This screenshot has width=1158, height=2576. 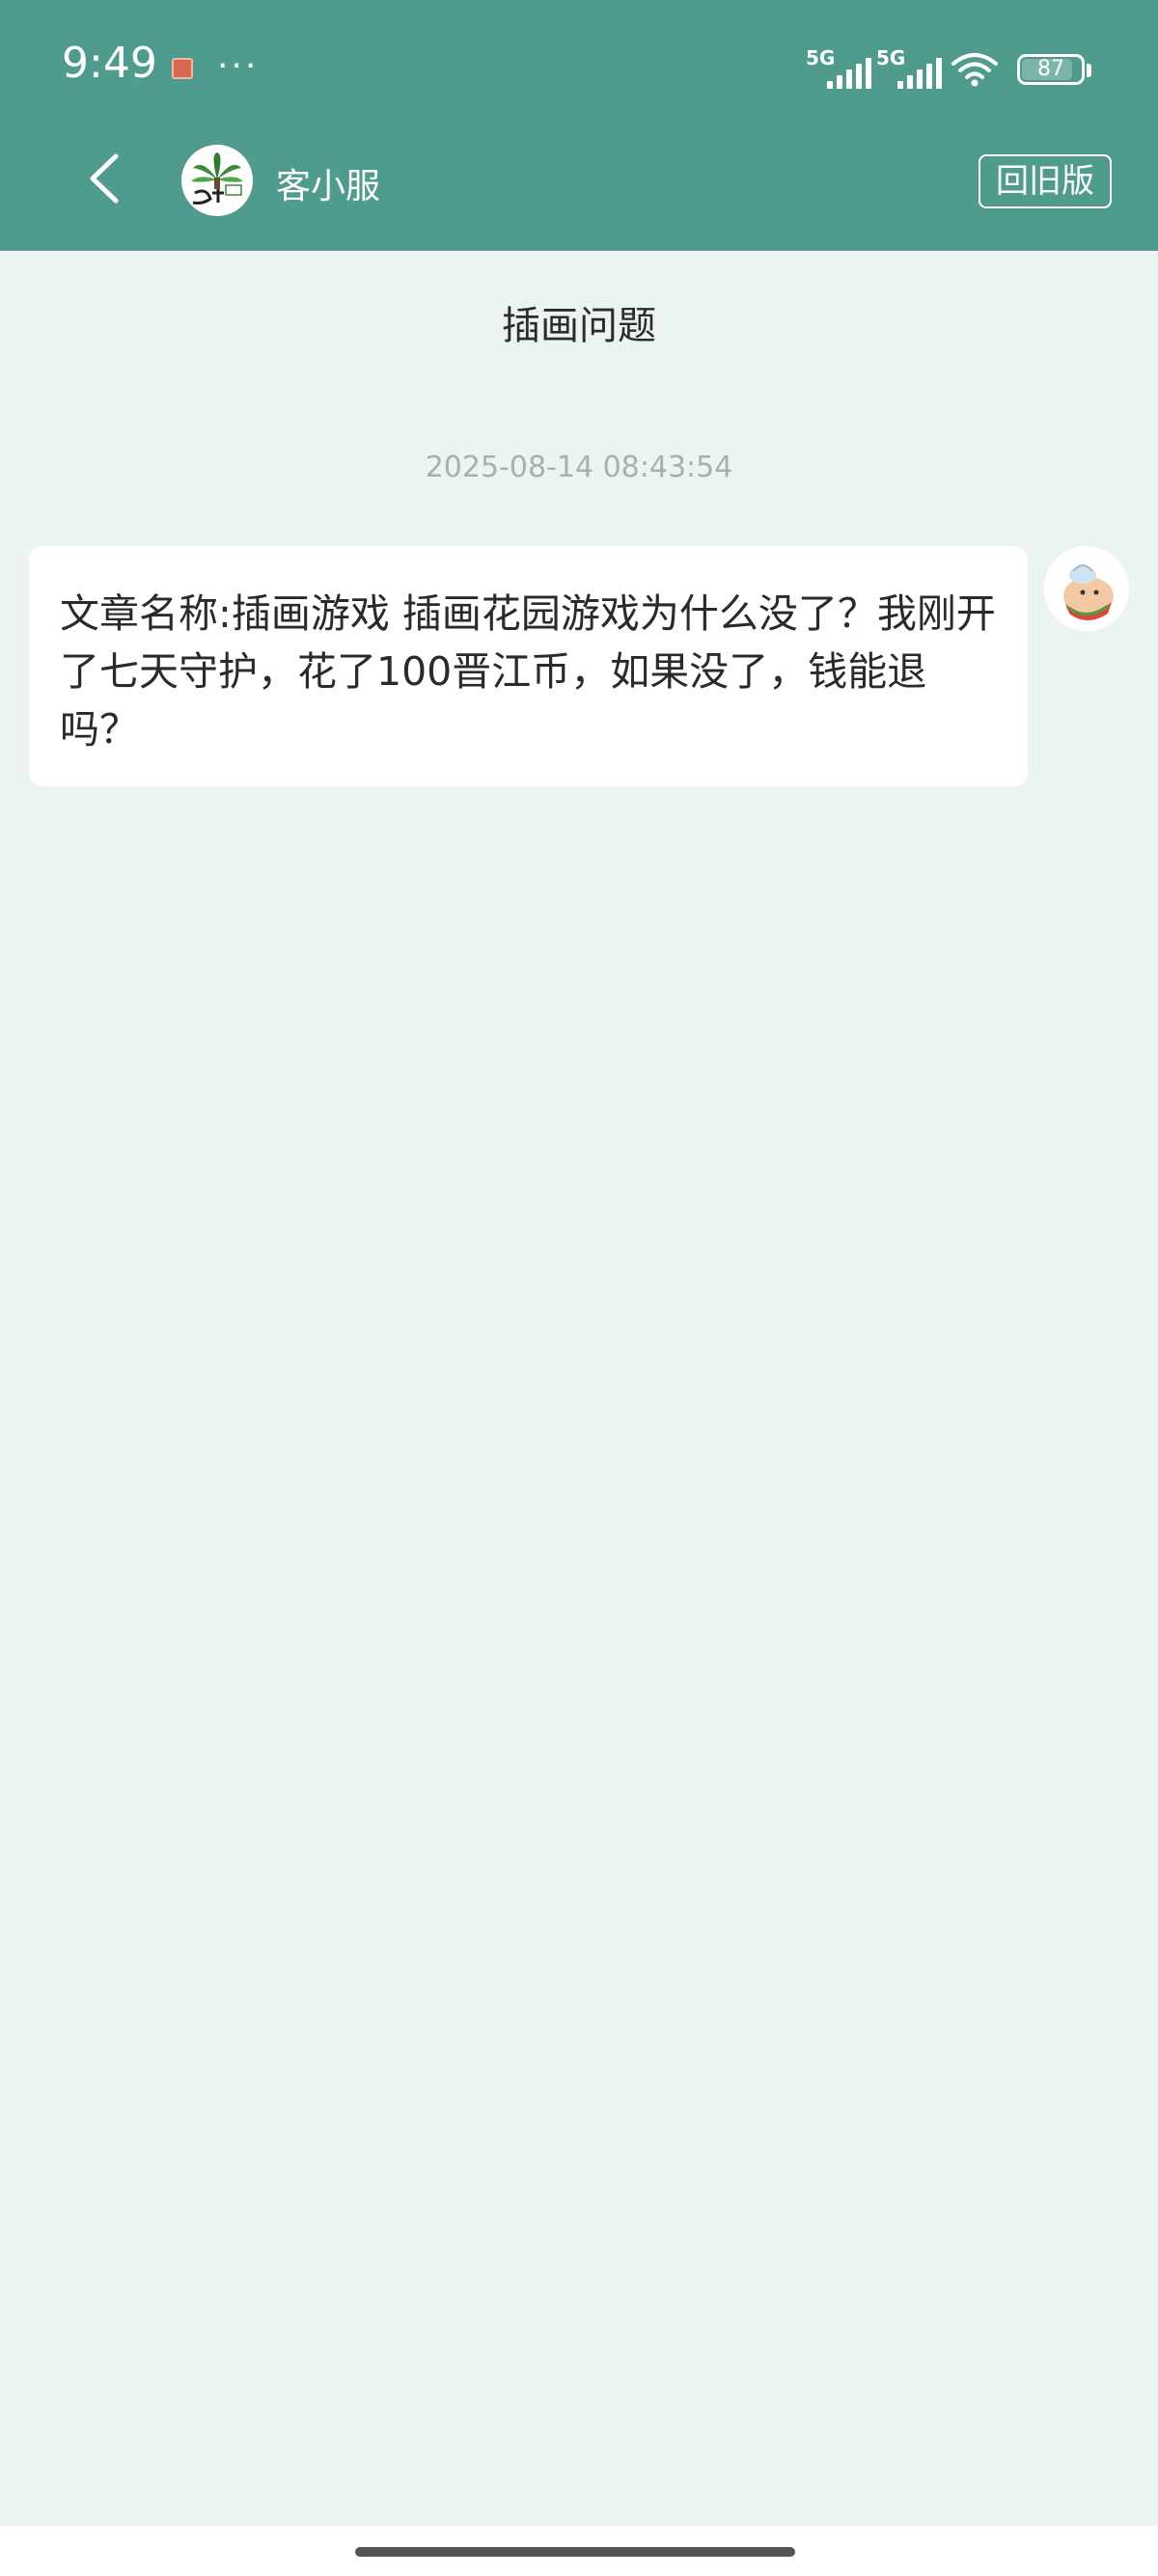 I want to click on message-timestamp: 2025-08-14 08:43:54, so click(x=579, y=467).